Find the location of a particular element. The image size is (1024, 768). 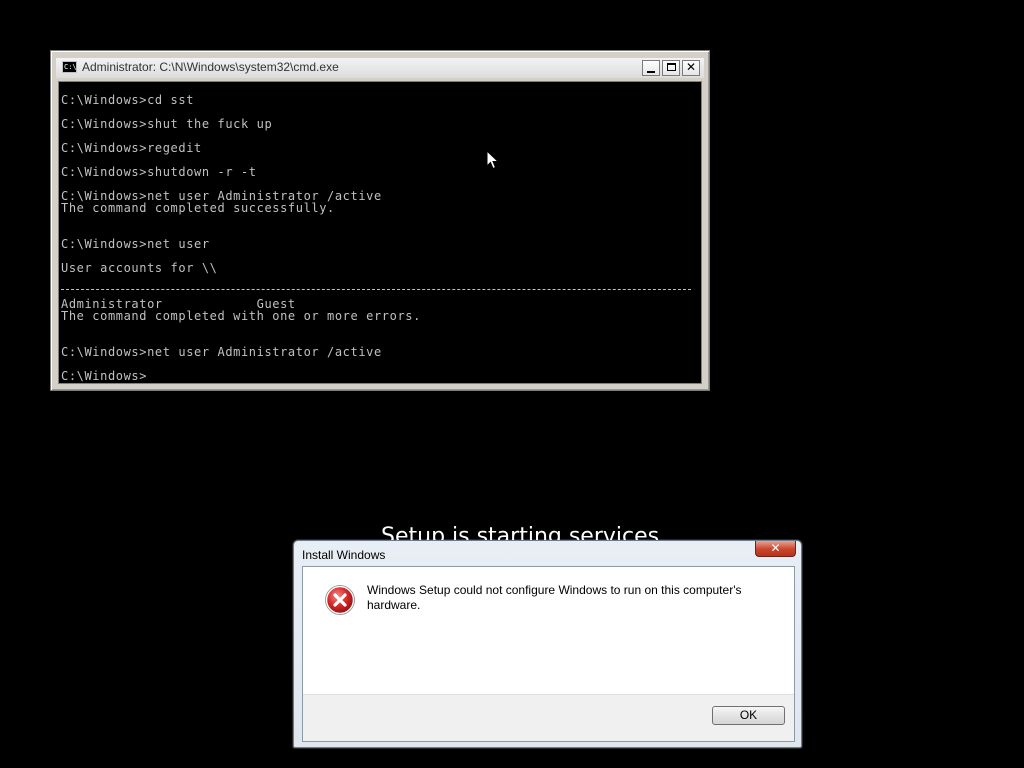

close-button: ✕ is located at coordinates (691, 68).